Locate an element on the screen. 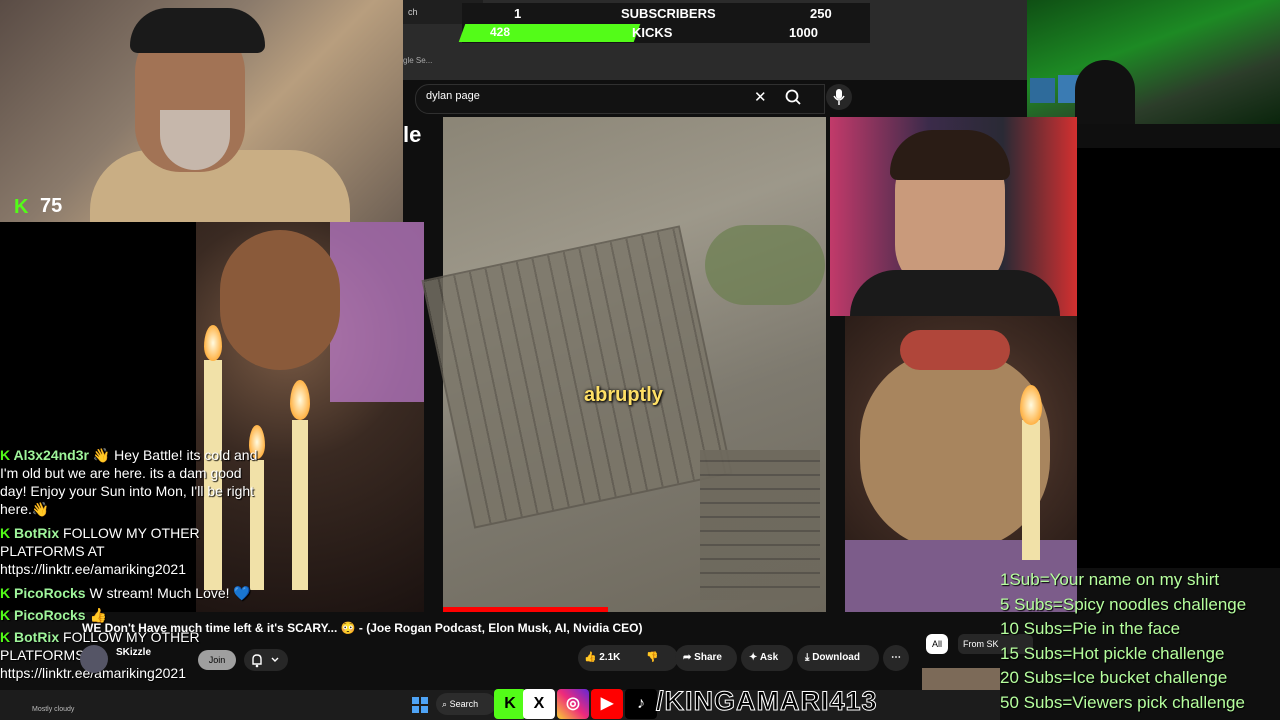 Image resolution: width=1280 pixels, height=720 pixels. bell-icon is located at coordinates (265, 661).